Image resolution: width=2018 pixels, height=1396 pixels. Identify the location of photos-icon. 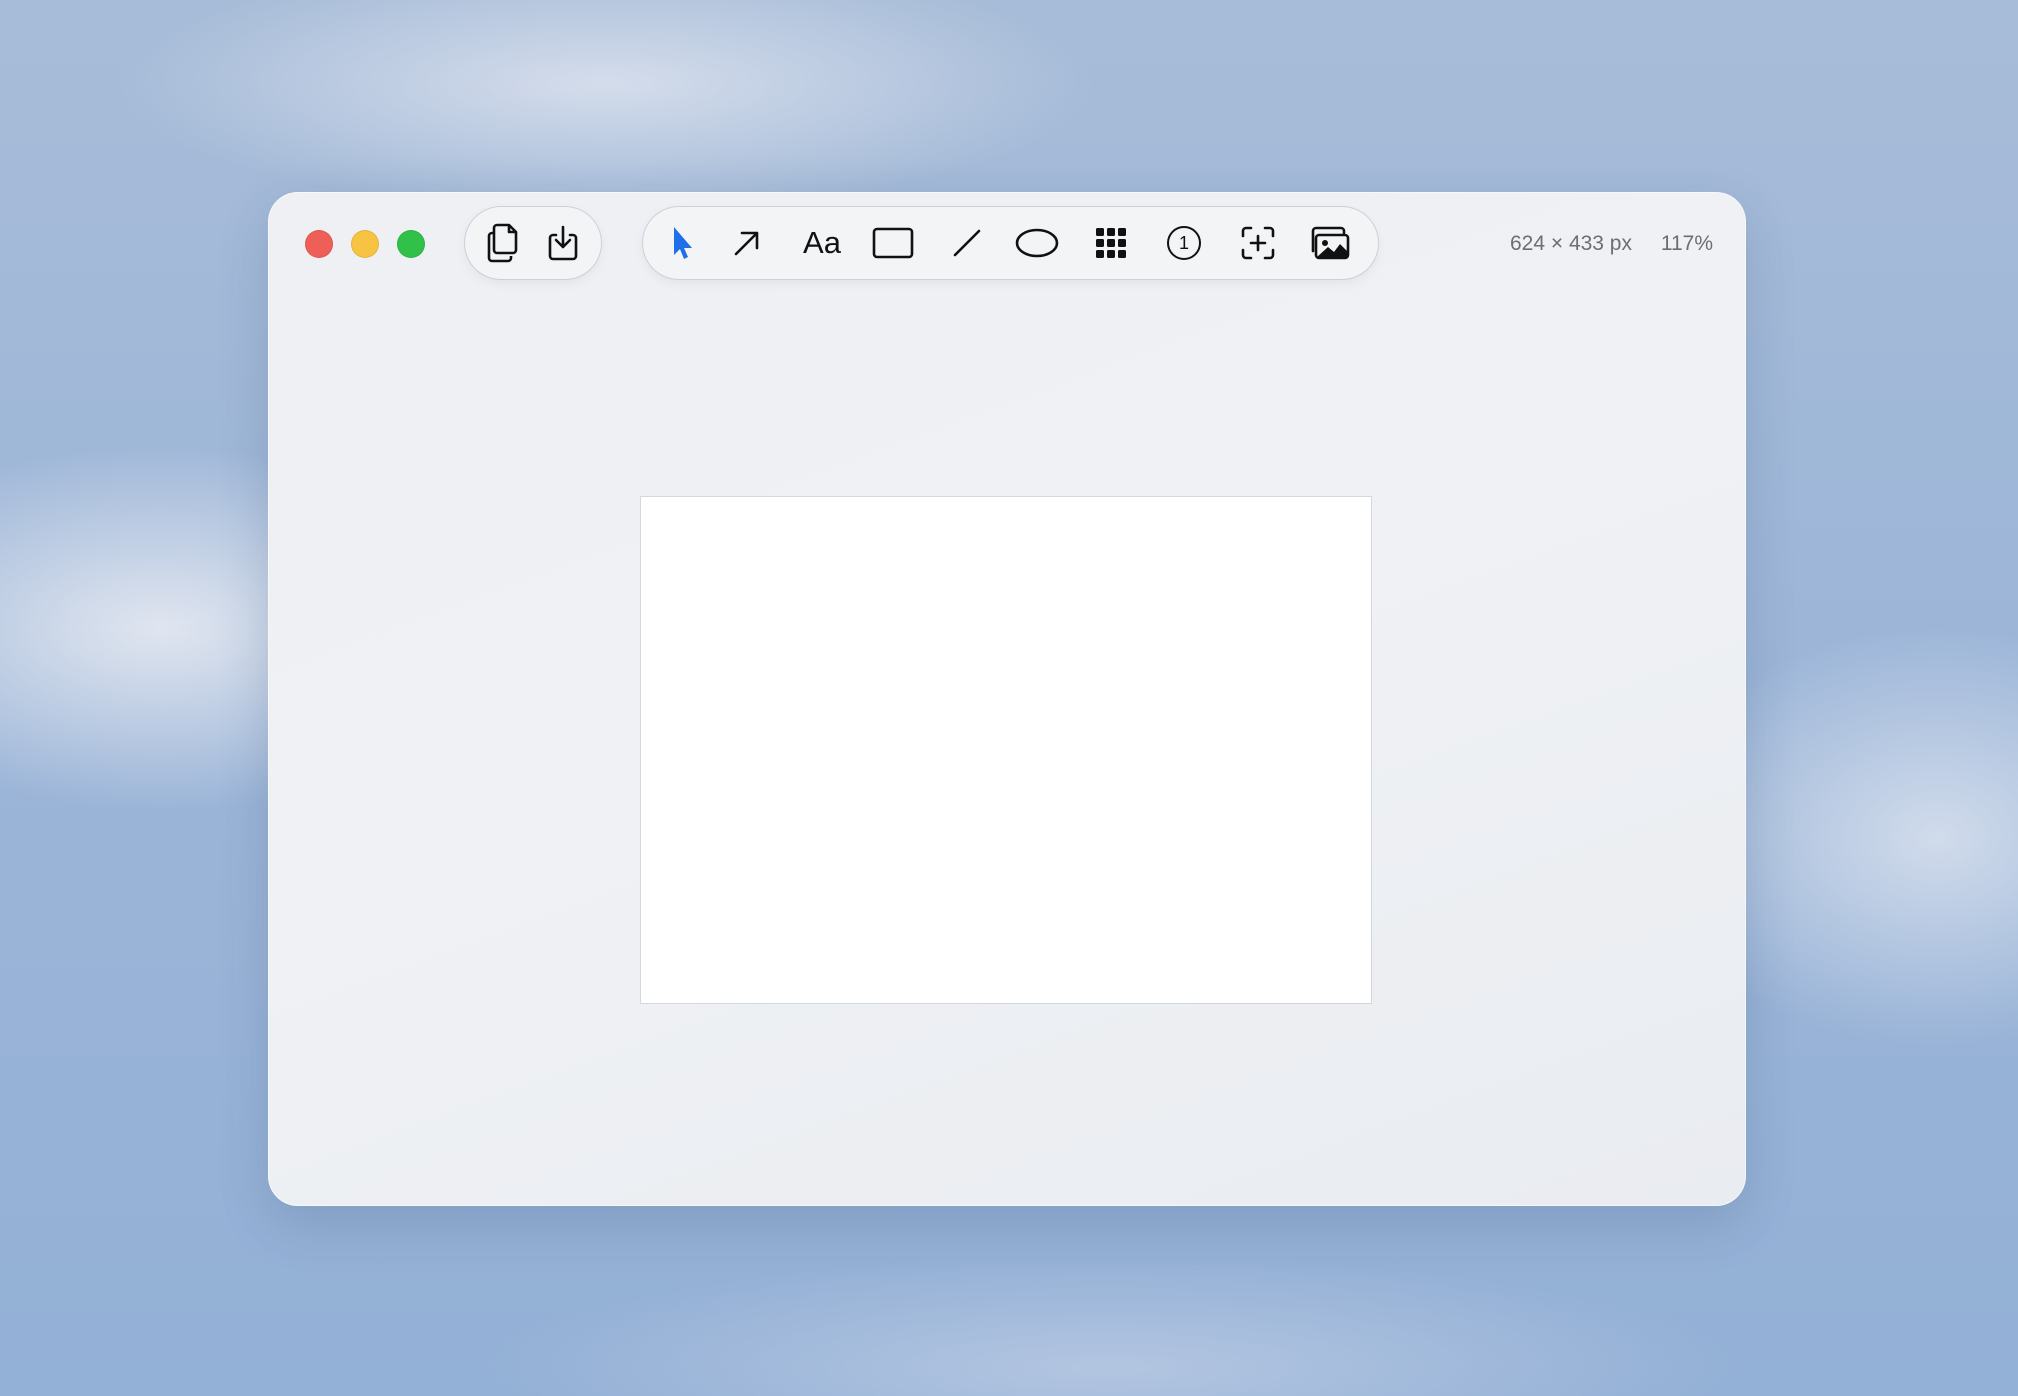
(1330, 243).